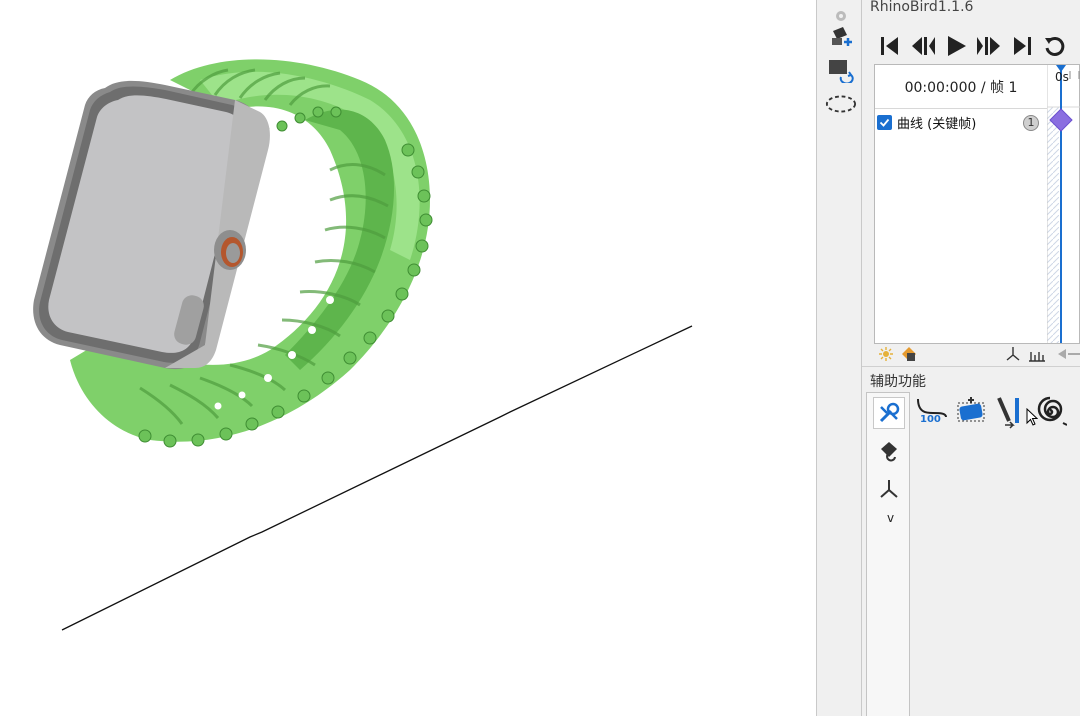 Image resolution: width=1080 pixels, height=716 pixels. Describe the element at coordinates (898, 382) in the screenshot. I see `aux-section-title: 辅助功能` at that location.